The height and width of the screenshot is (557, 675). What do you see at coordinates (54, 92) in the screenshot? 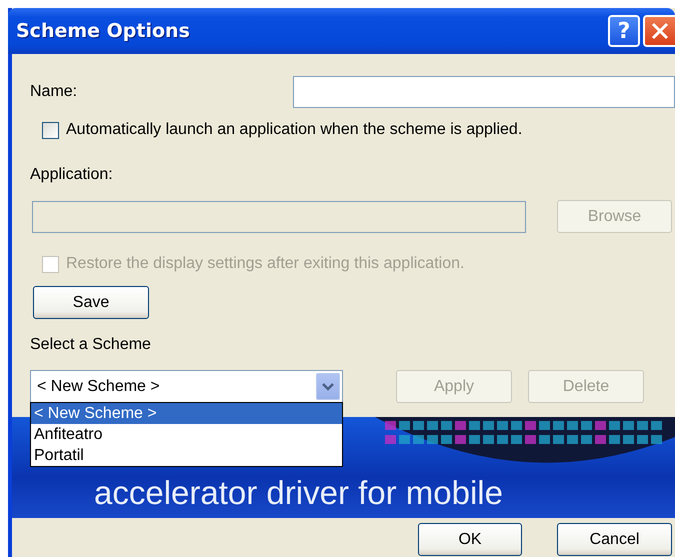
I see `name-label: Name:` at bounding box center [54, 92].